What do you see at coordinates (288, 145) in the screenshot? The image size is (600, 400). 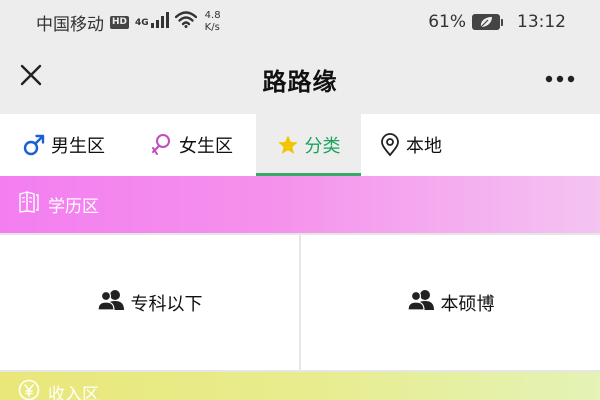 I see `star-icon` at bounding box center [288, 145].